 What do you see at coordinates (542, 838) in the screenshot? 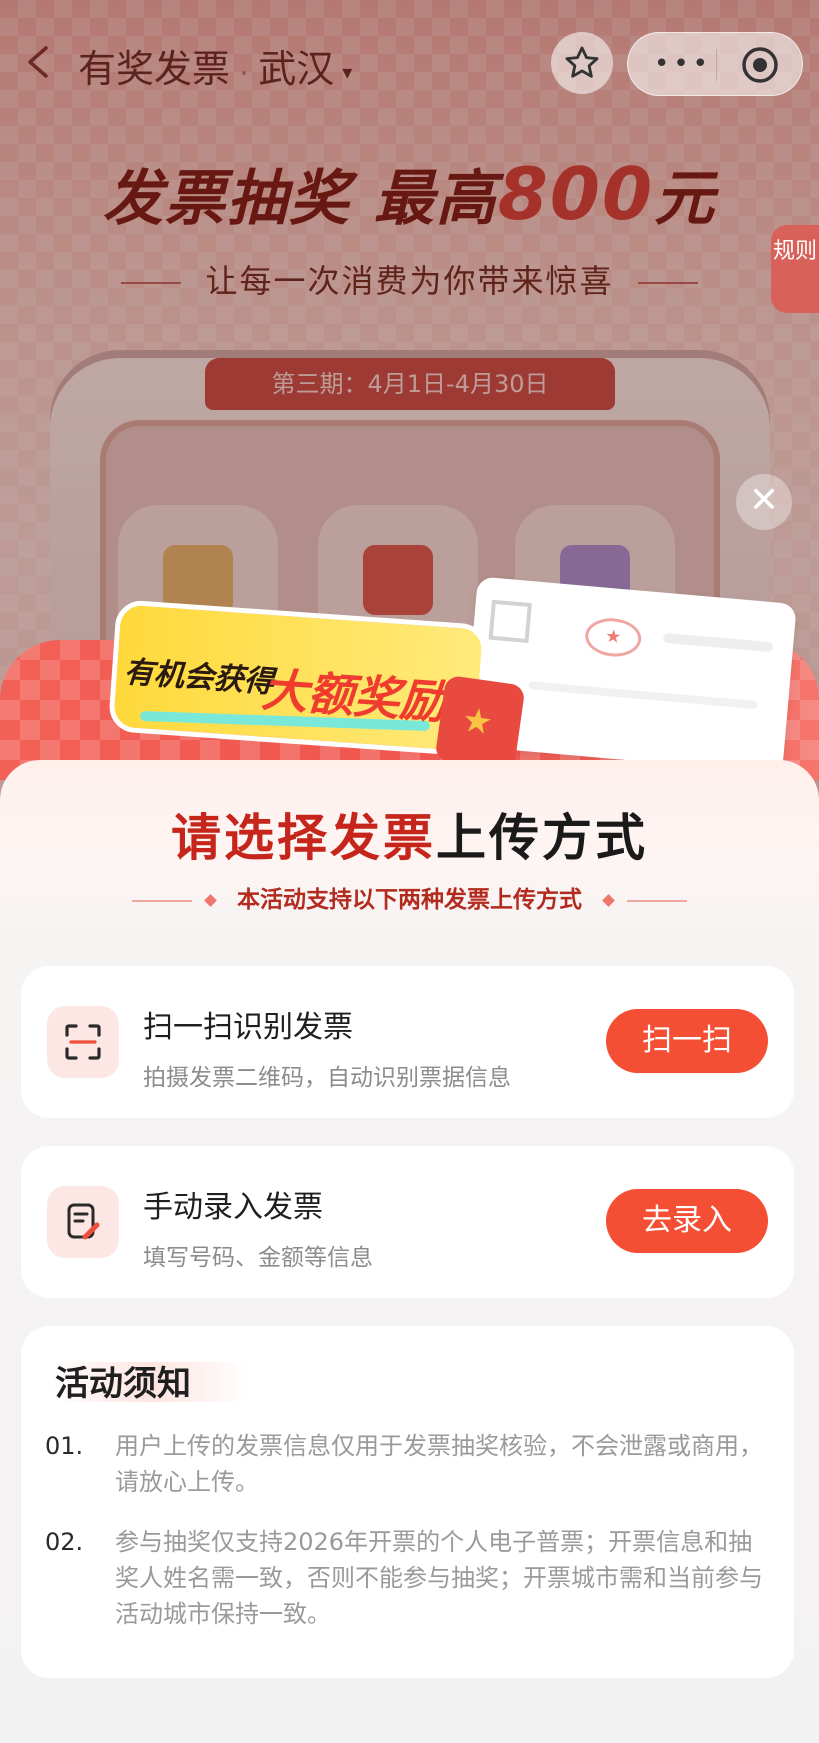
I see `sheet-title-rest: 上传方式` at bounding box center [542, 838].